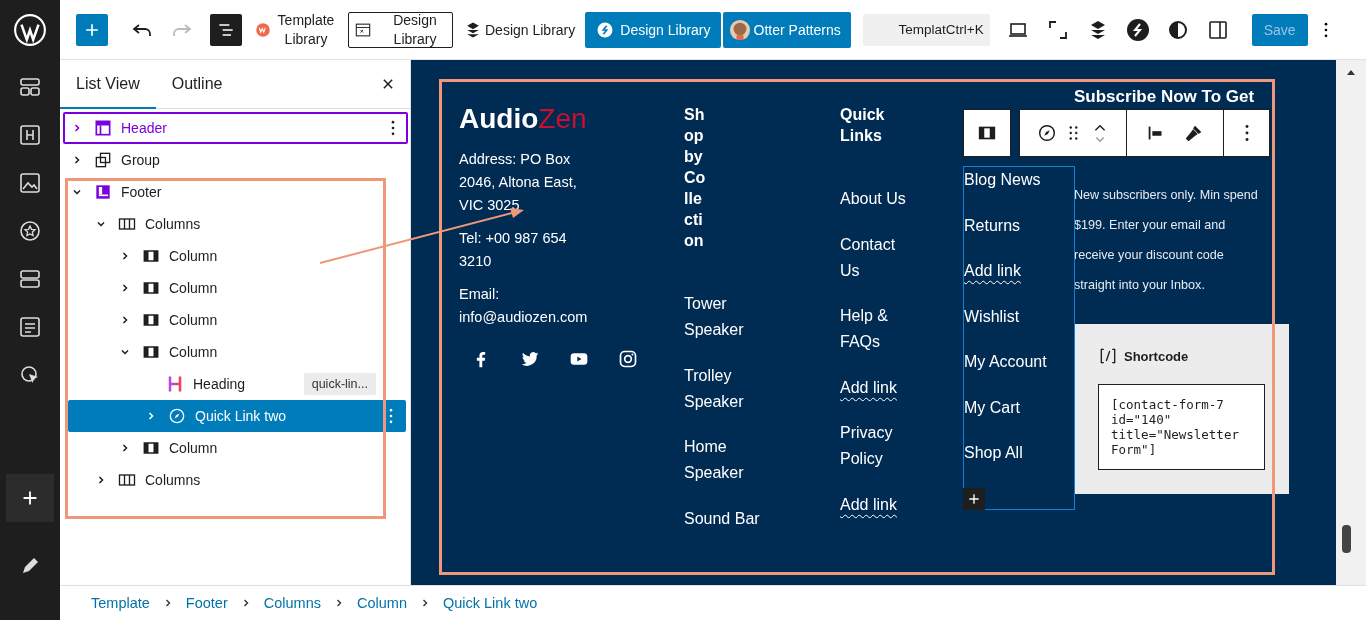 This screenshot has height=620, width=1366. What do you see at coordinates (226, 29) in the screenshot?
I see `list-view-button` at bounding box center [226, 29].